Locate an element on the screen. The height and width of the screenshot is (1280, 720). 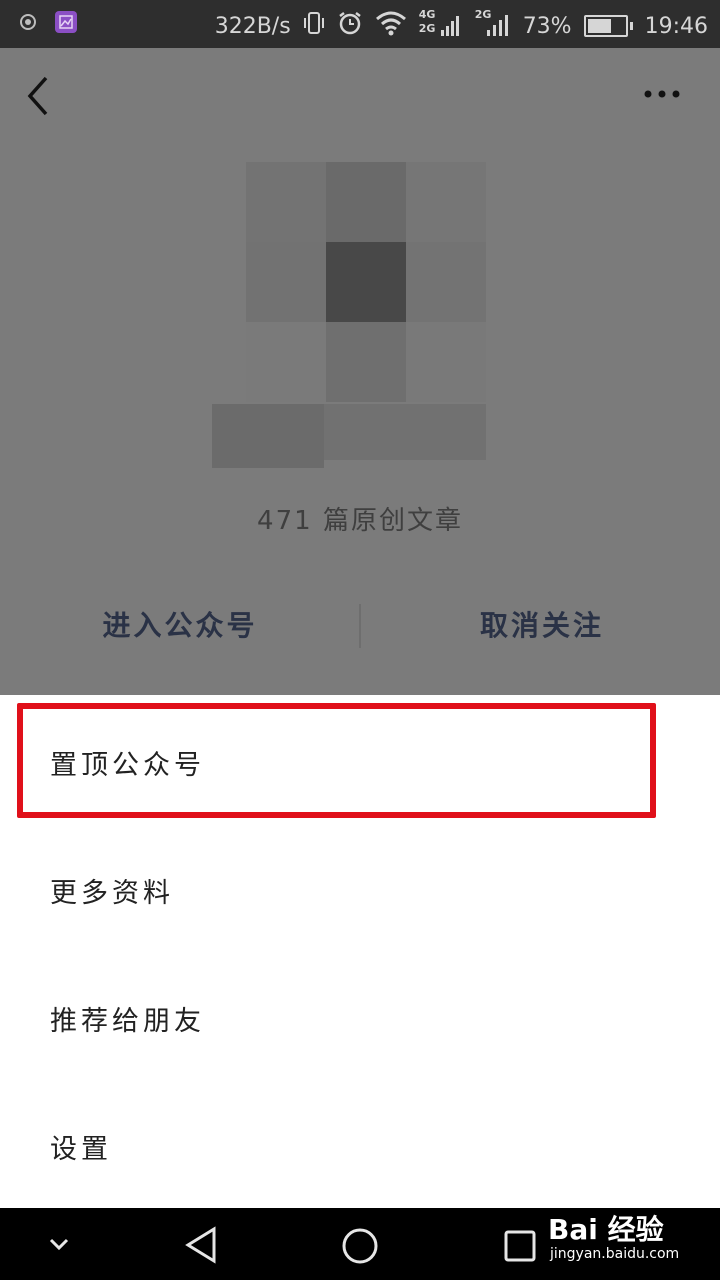
battery-percent: 73% is located at coordinates (547, 26).